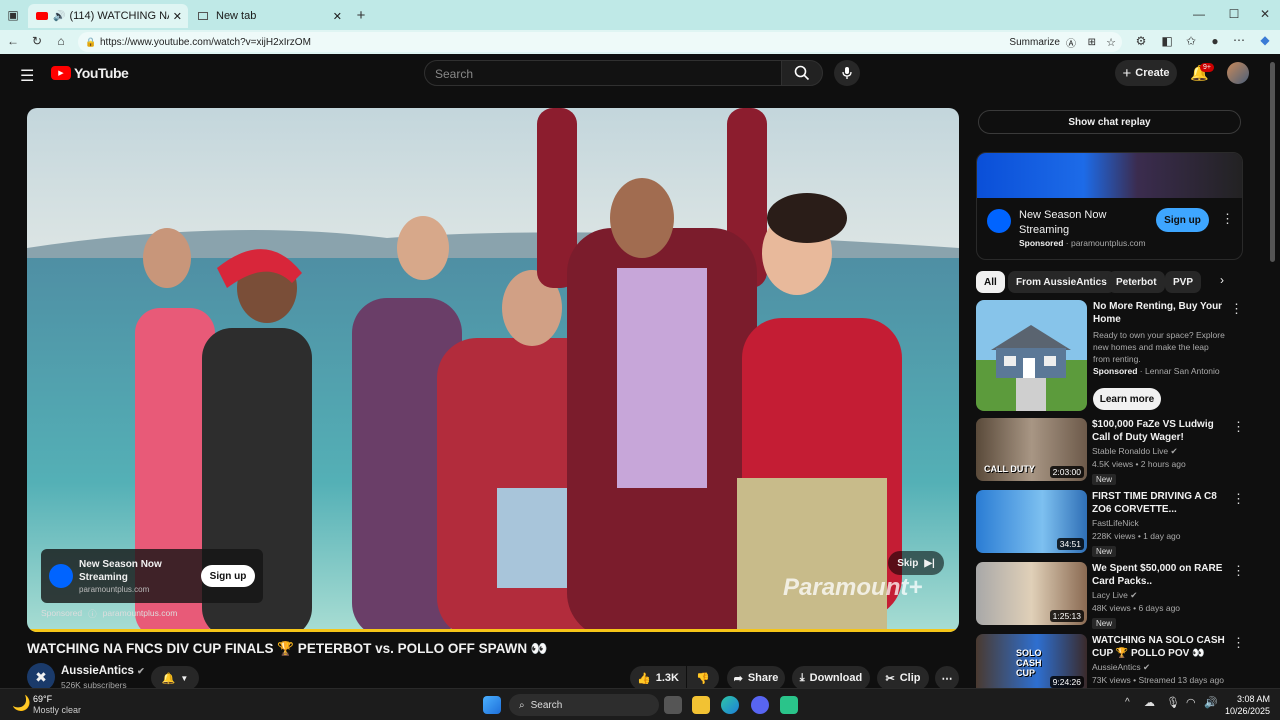 Image resolution: width=1280 pixels, height=720 pixels. I want to click on promo-meta: Sponsored · Lennar San Antonio, so click(1156, 371).